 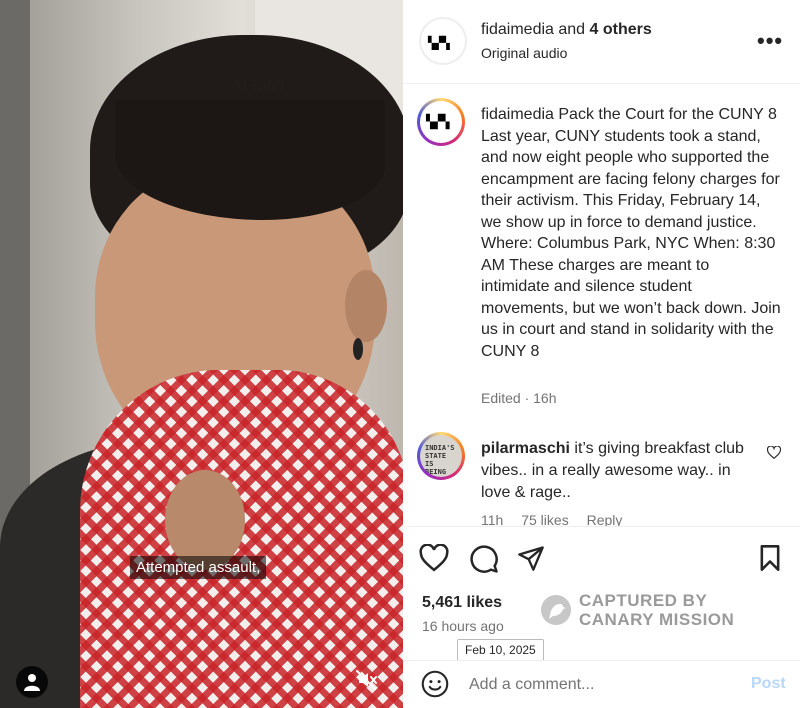 I want to click on comment-meta: 11h 75 likes Reply, so click(x=558, y=519).